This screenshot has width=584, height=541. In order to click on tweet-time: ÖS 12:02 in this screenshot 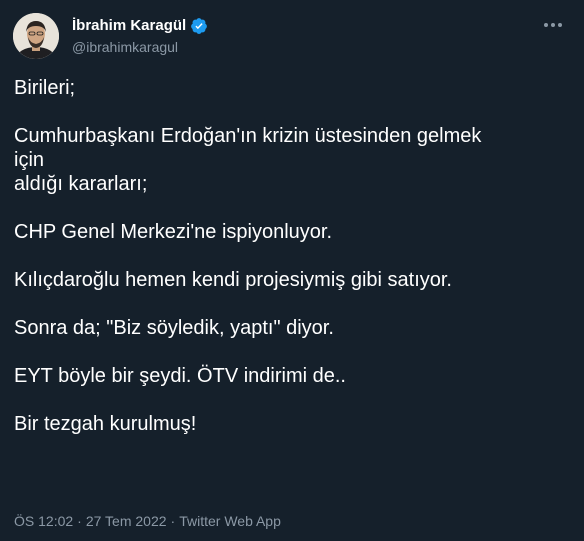, I will do `click(43, 521)`.